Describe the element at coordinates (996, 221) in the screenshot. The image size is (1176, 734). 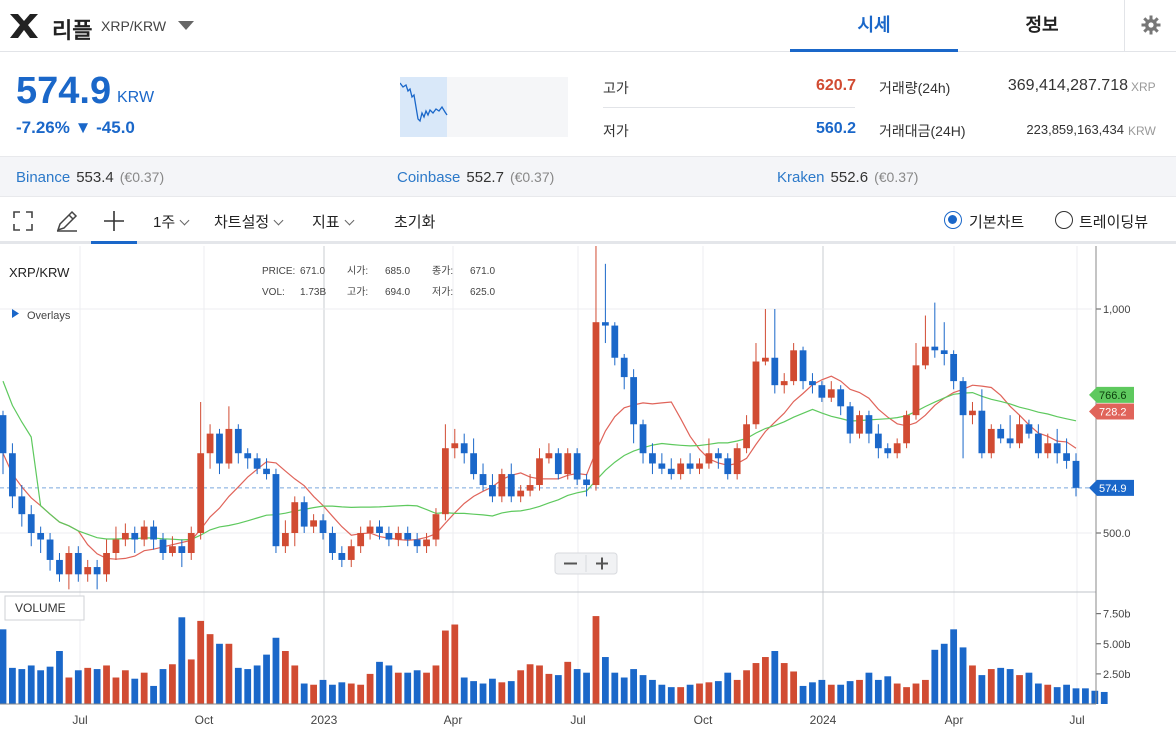
I see `basic-chart-label: 기본차트` at that location.